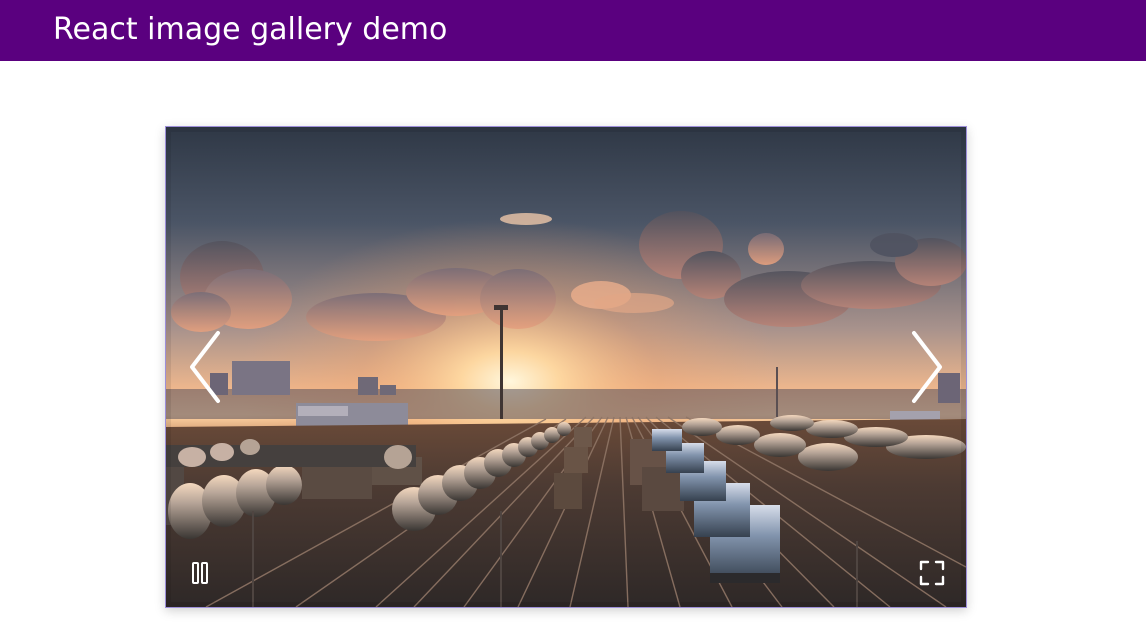  I want to click on fullscreen-icon, so click(932, 573).